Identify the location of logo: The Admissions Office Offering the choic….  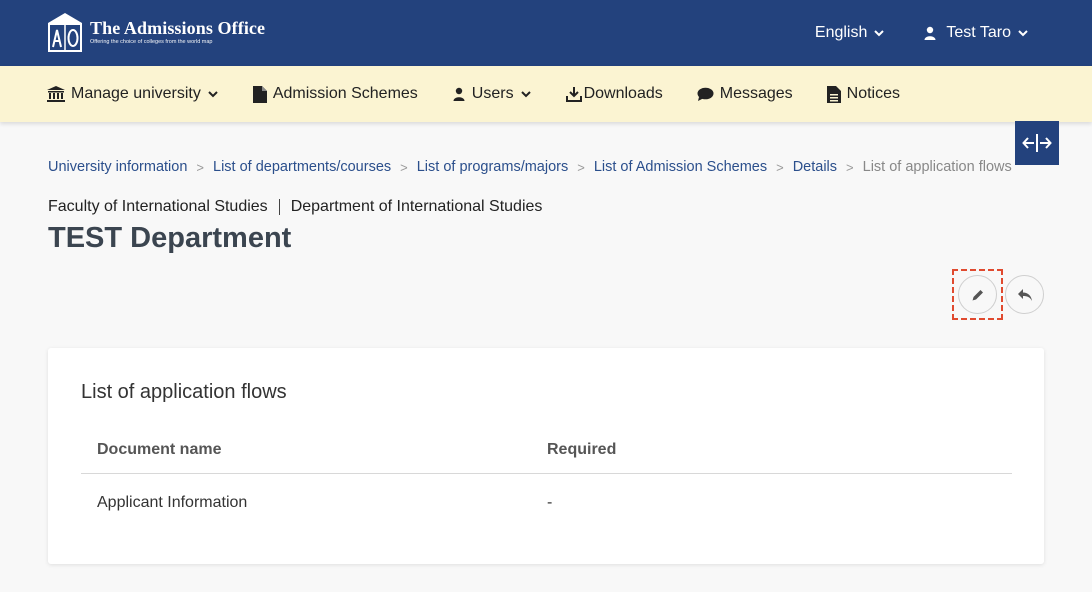
(156, 32).